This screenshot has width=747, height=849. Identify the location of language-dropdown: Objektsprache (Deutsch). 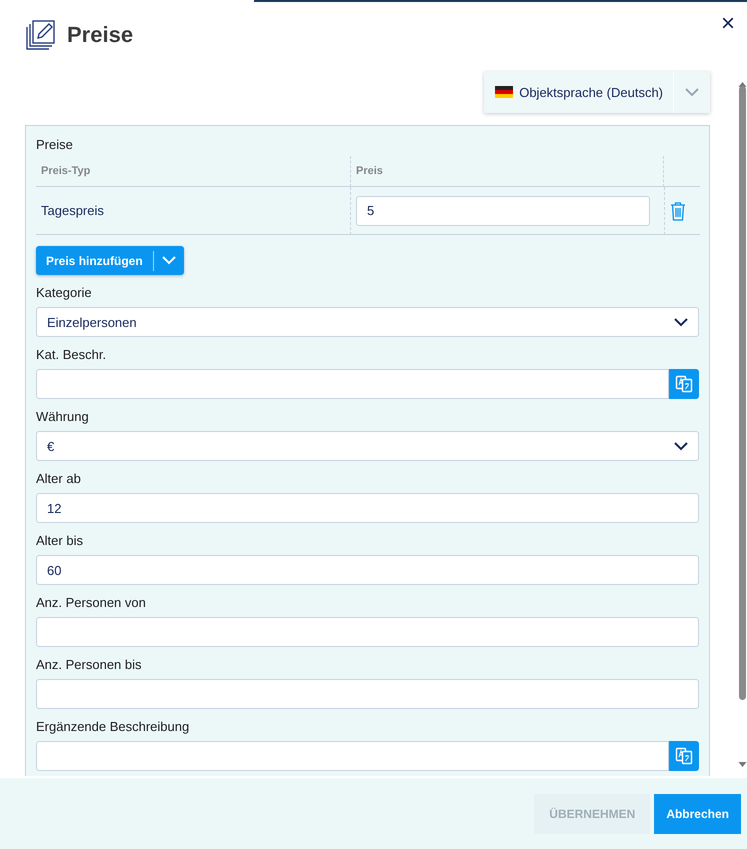
(597, 92).